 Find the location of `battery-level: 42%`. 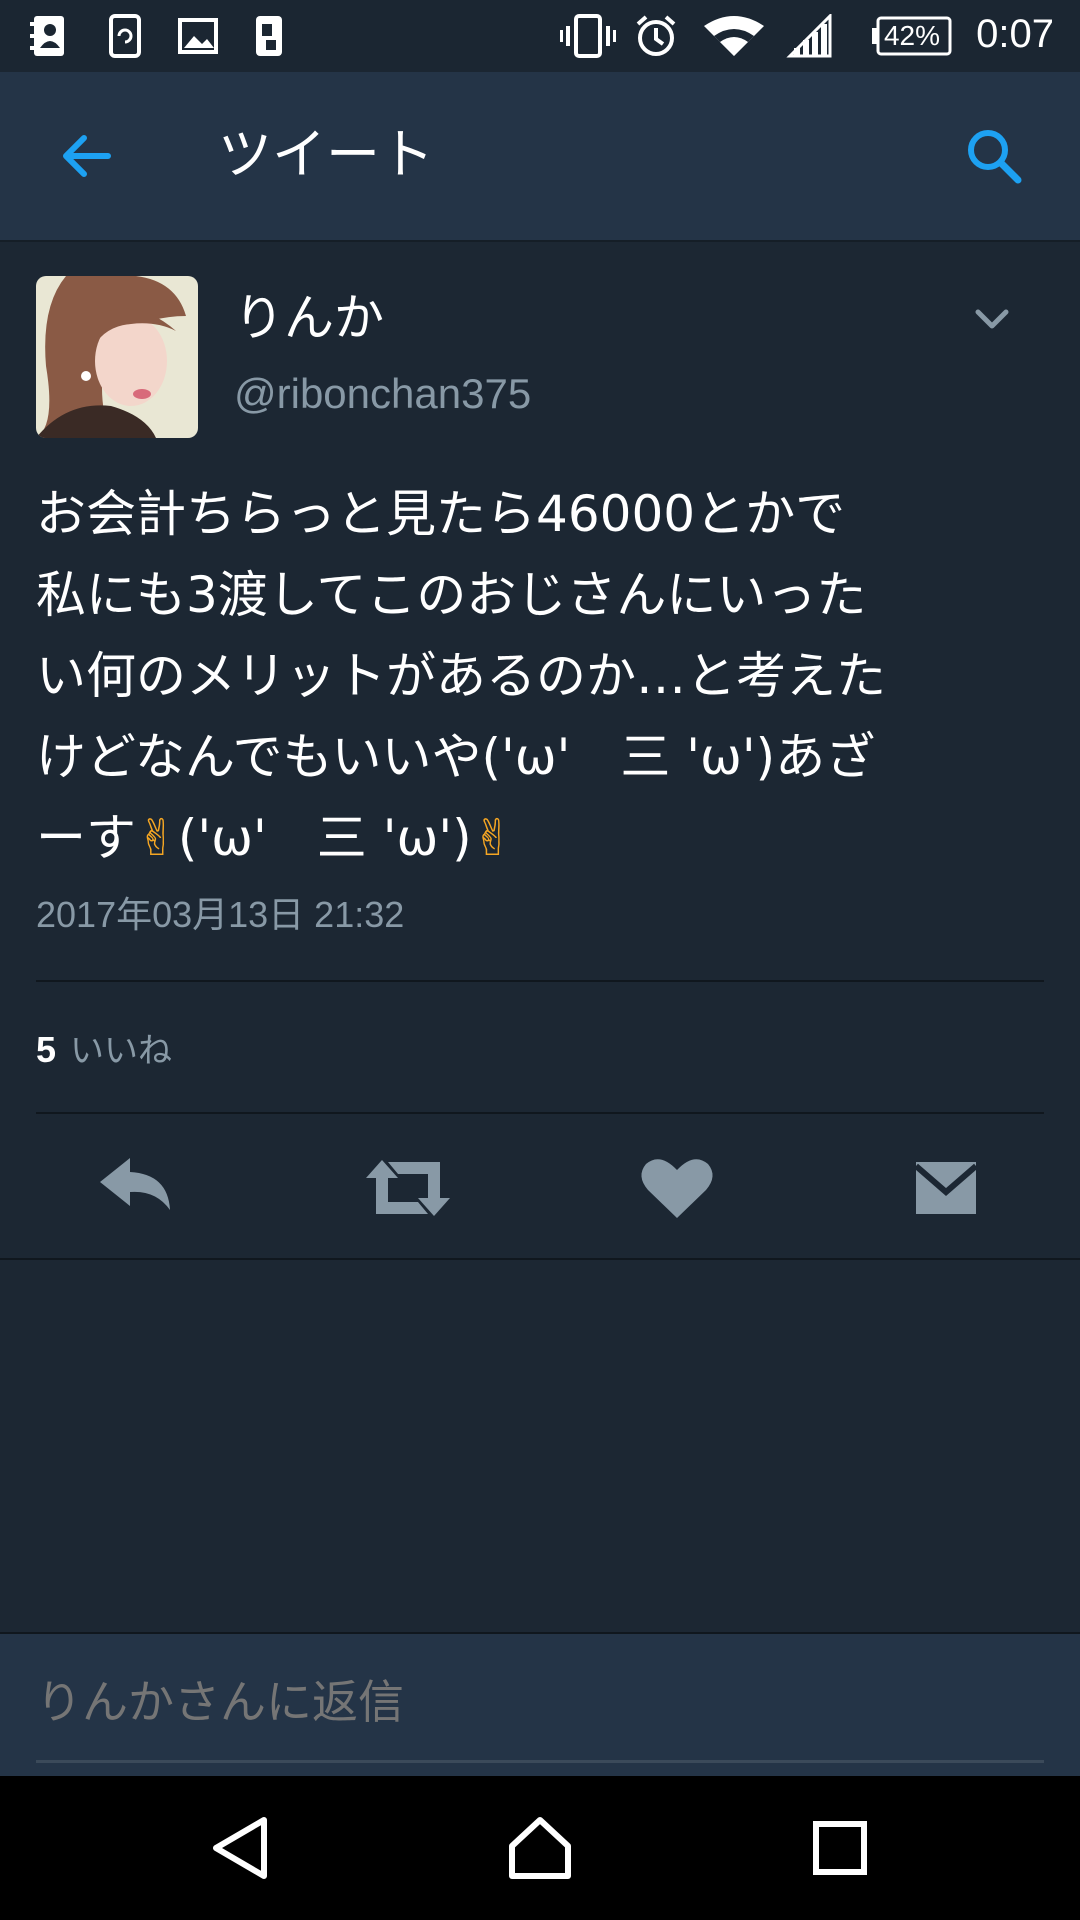

battery-level: 42% is located at coordinates (912, 35).